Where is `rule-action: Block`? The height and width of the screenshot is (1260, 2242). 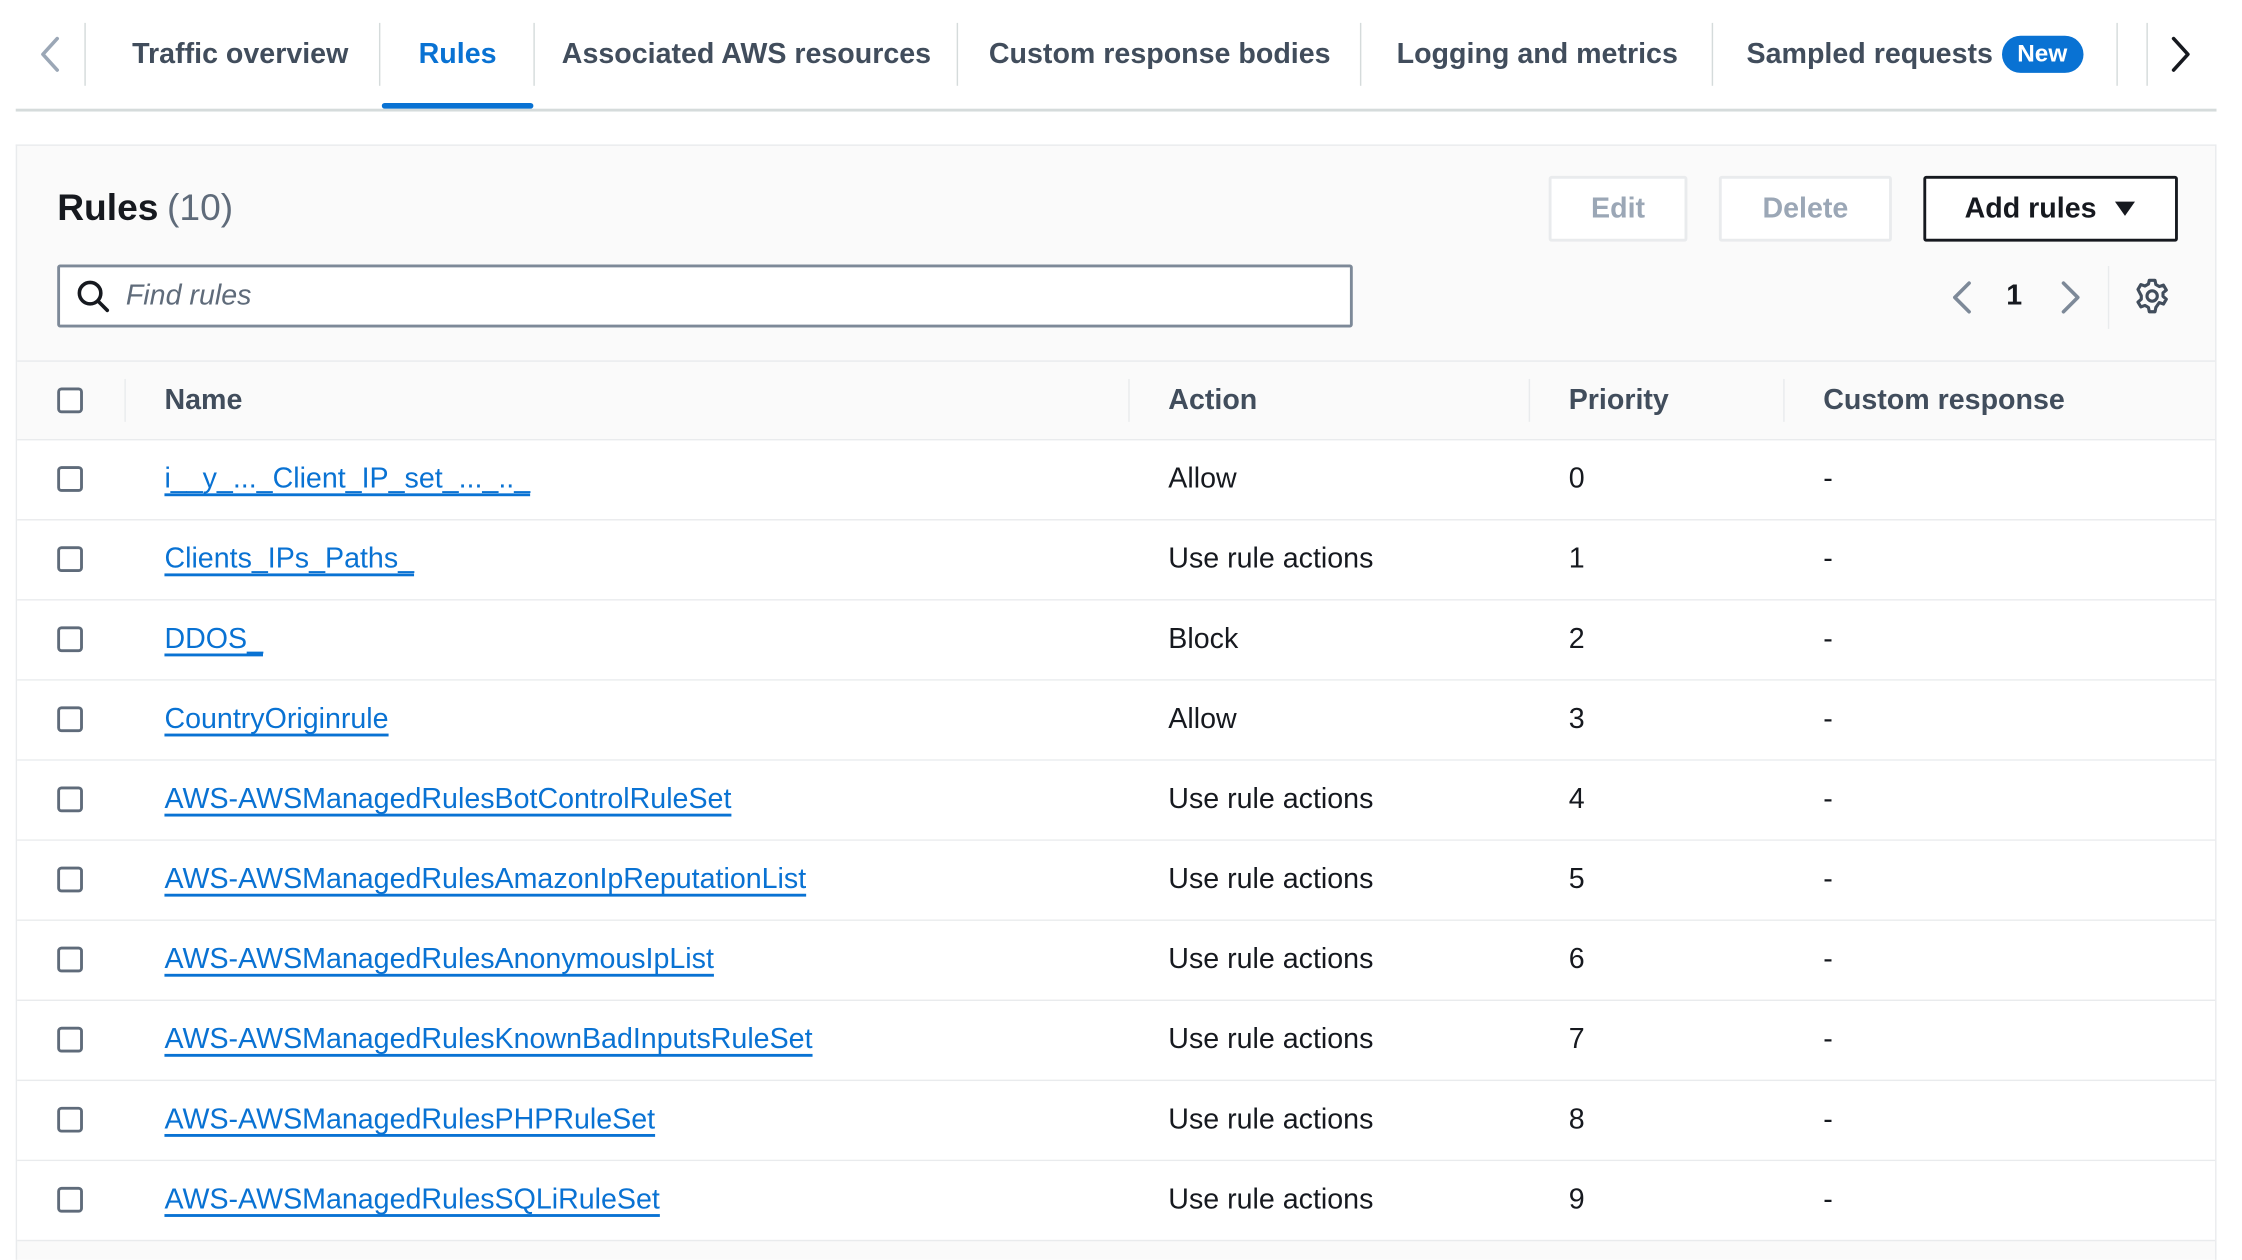
rule-action: Block is located at coordinates (1203, 639).